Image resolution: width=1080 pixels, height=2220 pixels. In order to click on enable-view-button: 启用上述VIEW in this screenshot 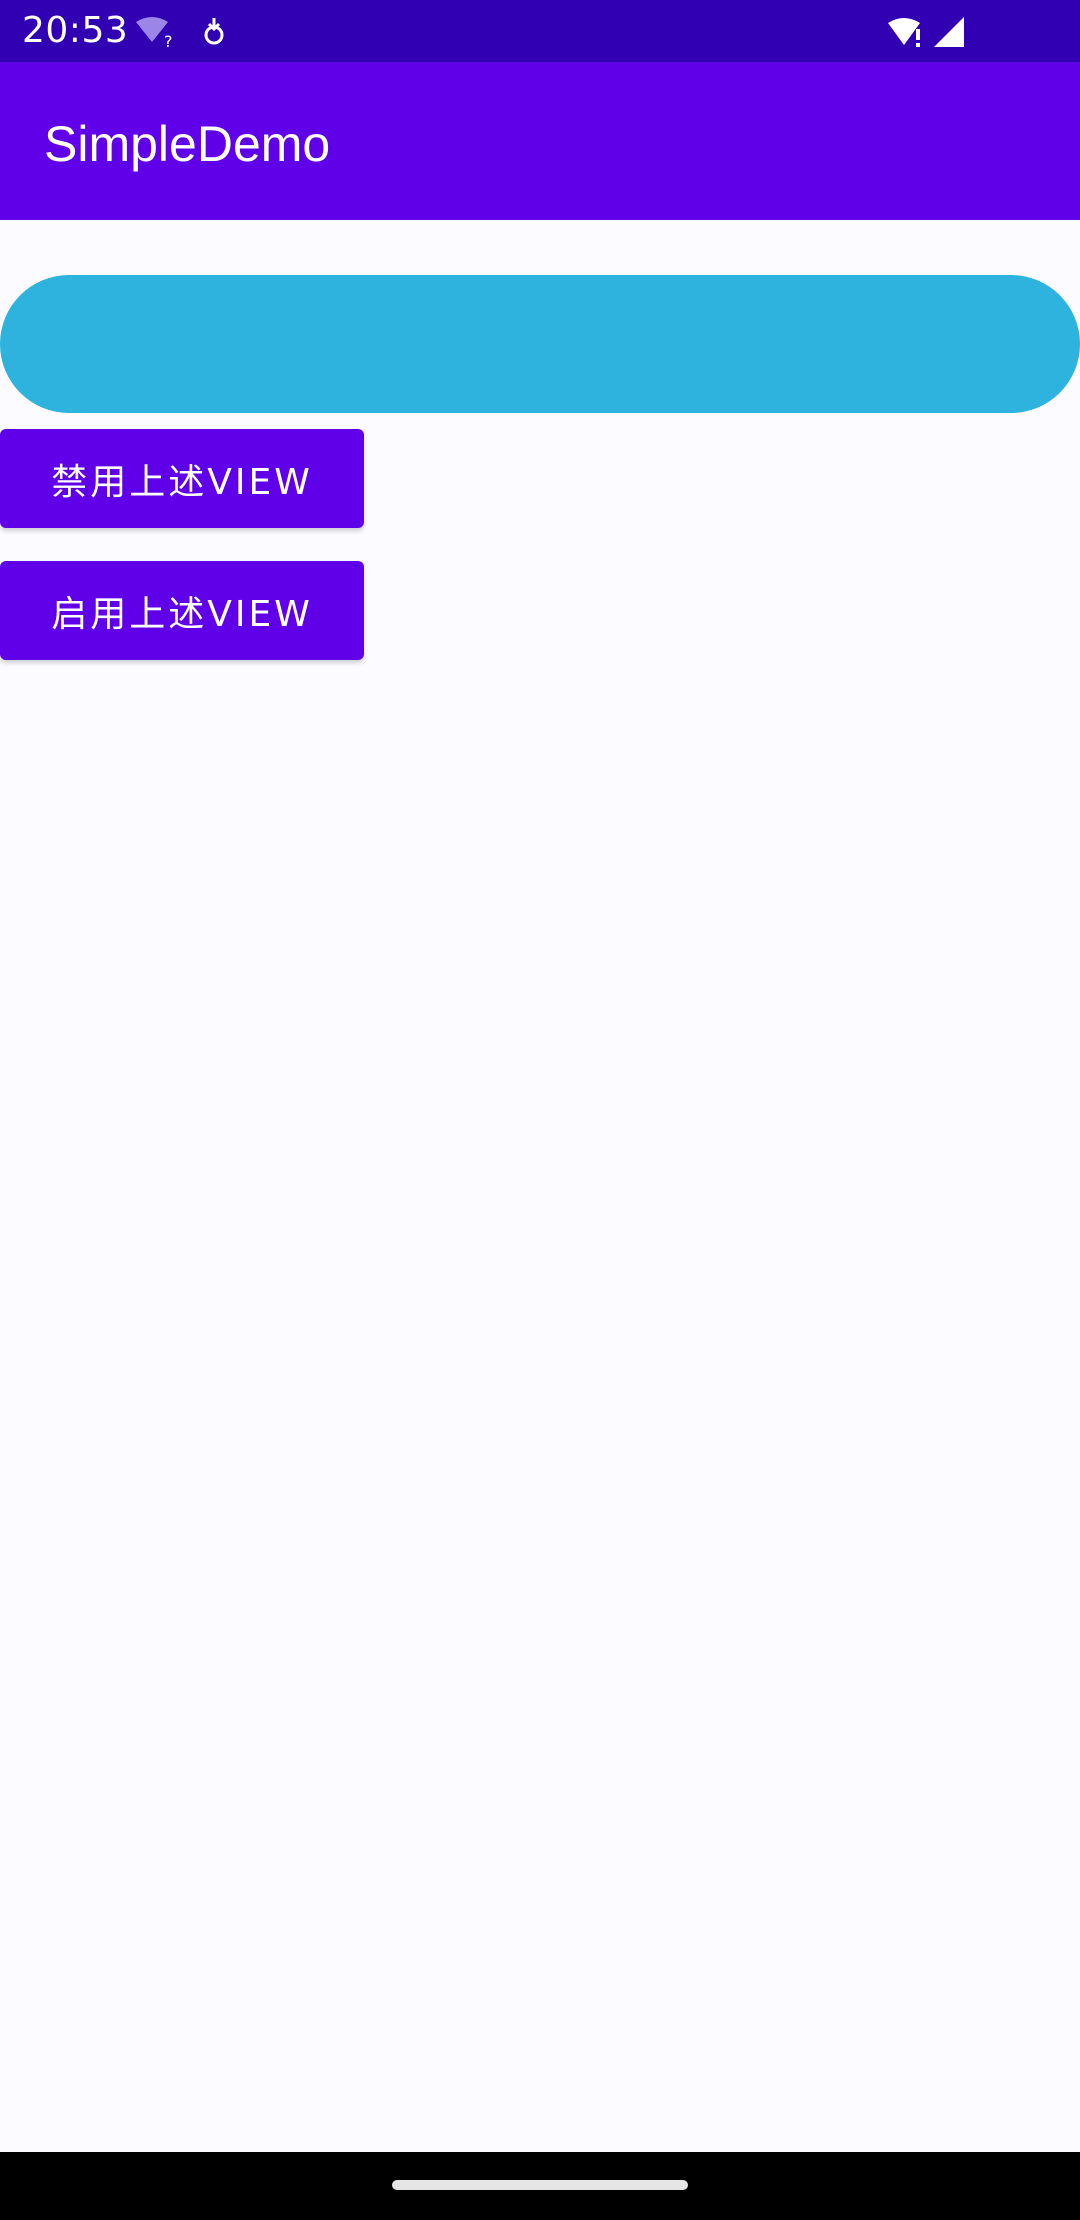, I will do `click(182, 610)`.